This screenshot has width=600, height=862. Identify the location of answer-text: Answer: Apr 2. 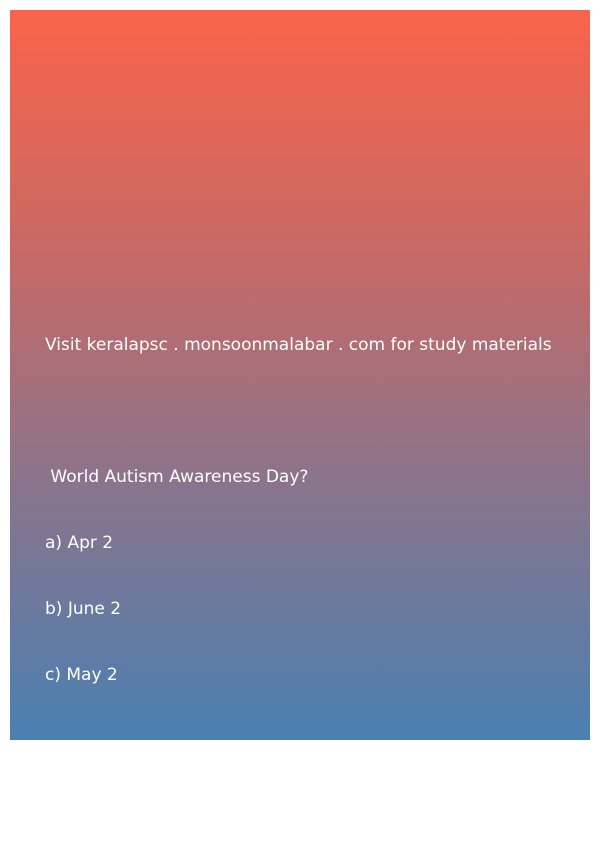
(105, 807).